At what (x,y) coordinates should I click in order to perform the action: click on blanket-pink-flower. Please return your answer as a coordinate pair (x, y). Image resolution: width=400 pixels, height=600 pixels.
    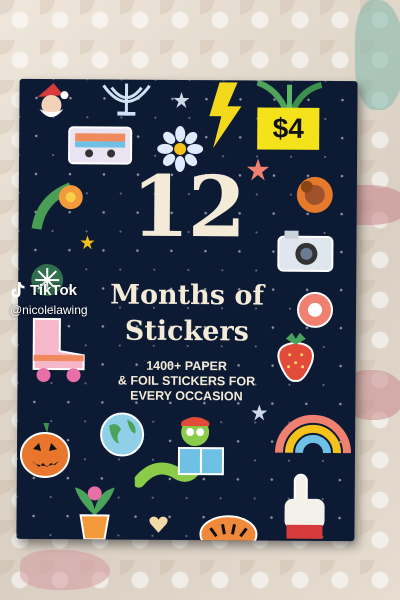
    Looking at the image, I should click on (65, 570).